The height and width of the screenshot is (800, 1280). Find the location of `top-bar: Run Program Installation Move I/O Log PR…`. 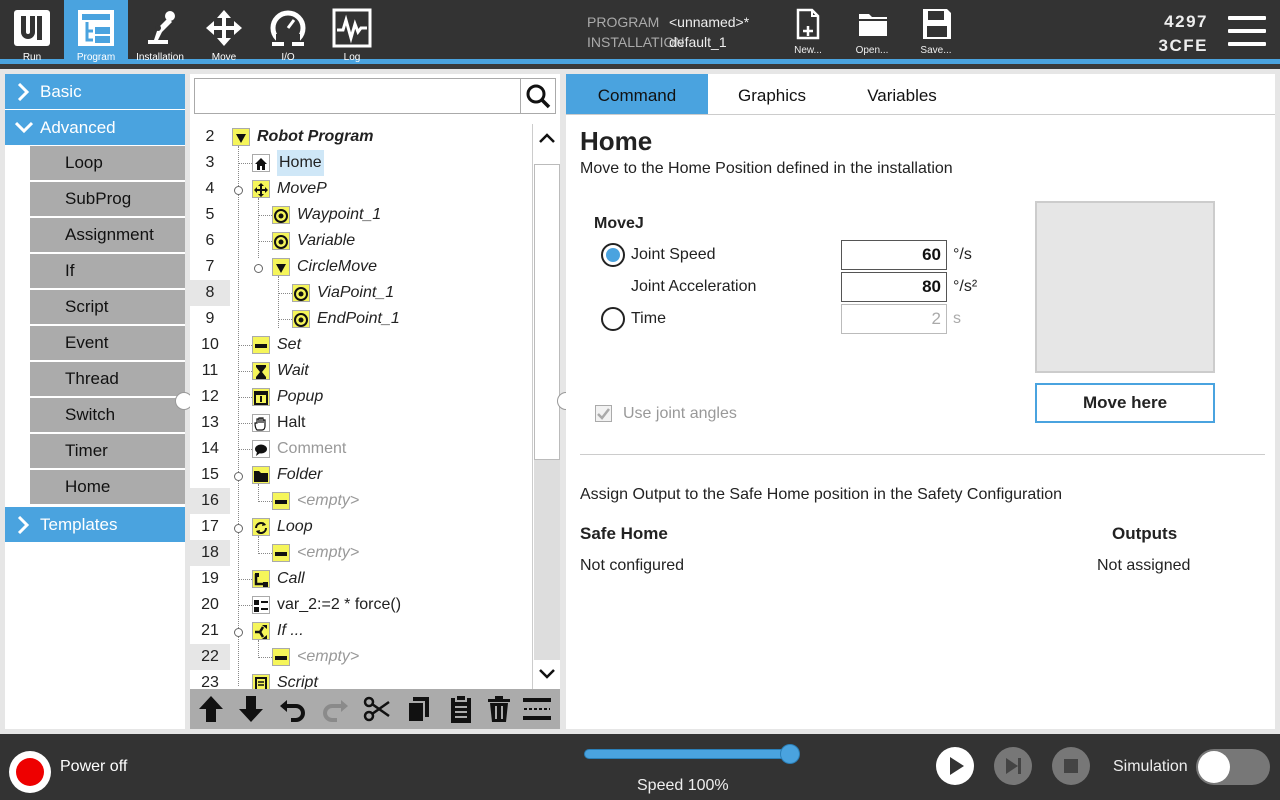

top-bar: Run Program Installation Move I/O Log PR… is located at coordinates (640, 32).